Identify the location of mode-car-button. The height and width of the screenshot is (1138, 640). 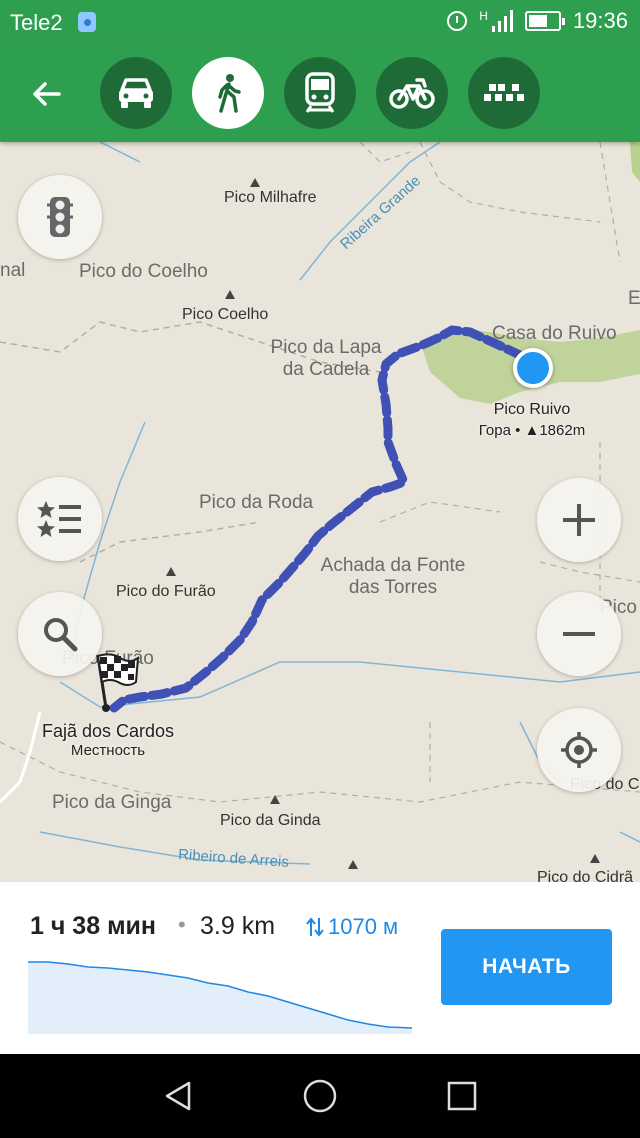
(136, 93).